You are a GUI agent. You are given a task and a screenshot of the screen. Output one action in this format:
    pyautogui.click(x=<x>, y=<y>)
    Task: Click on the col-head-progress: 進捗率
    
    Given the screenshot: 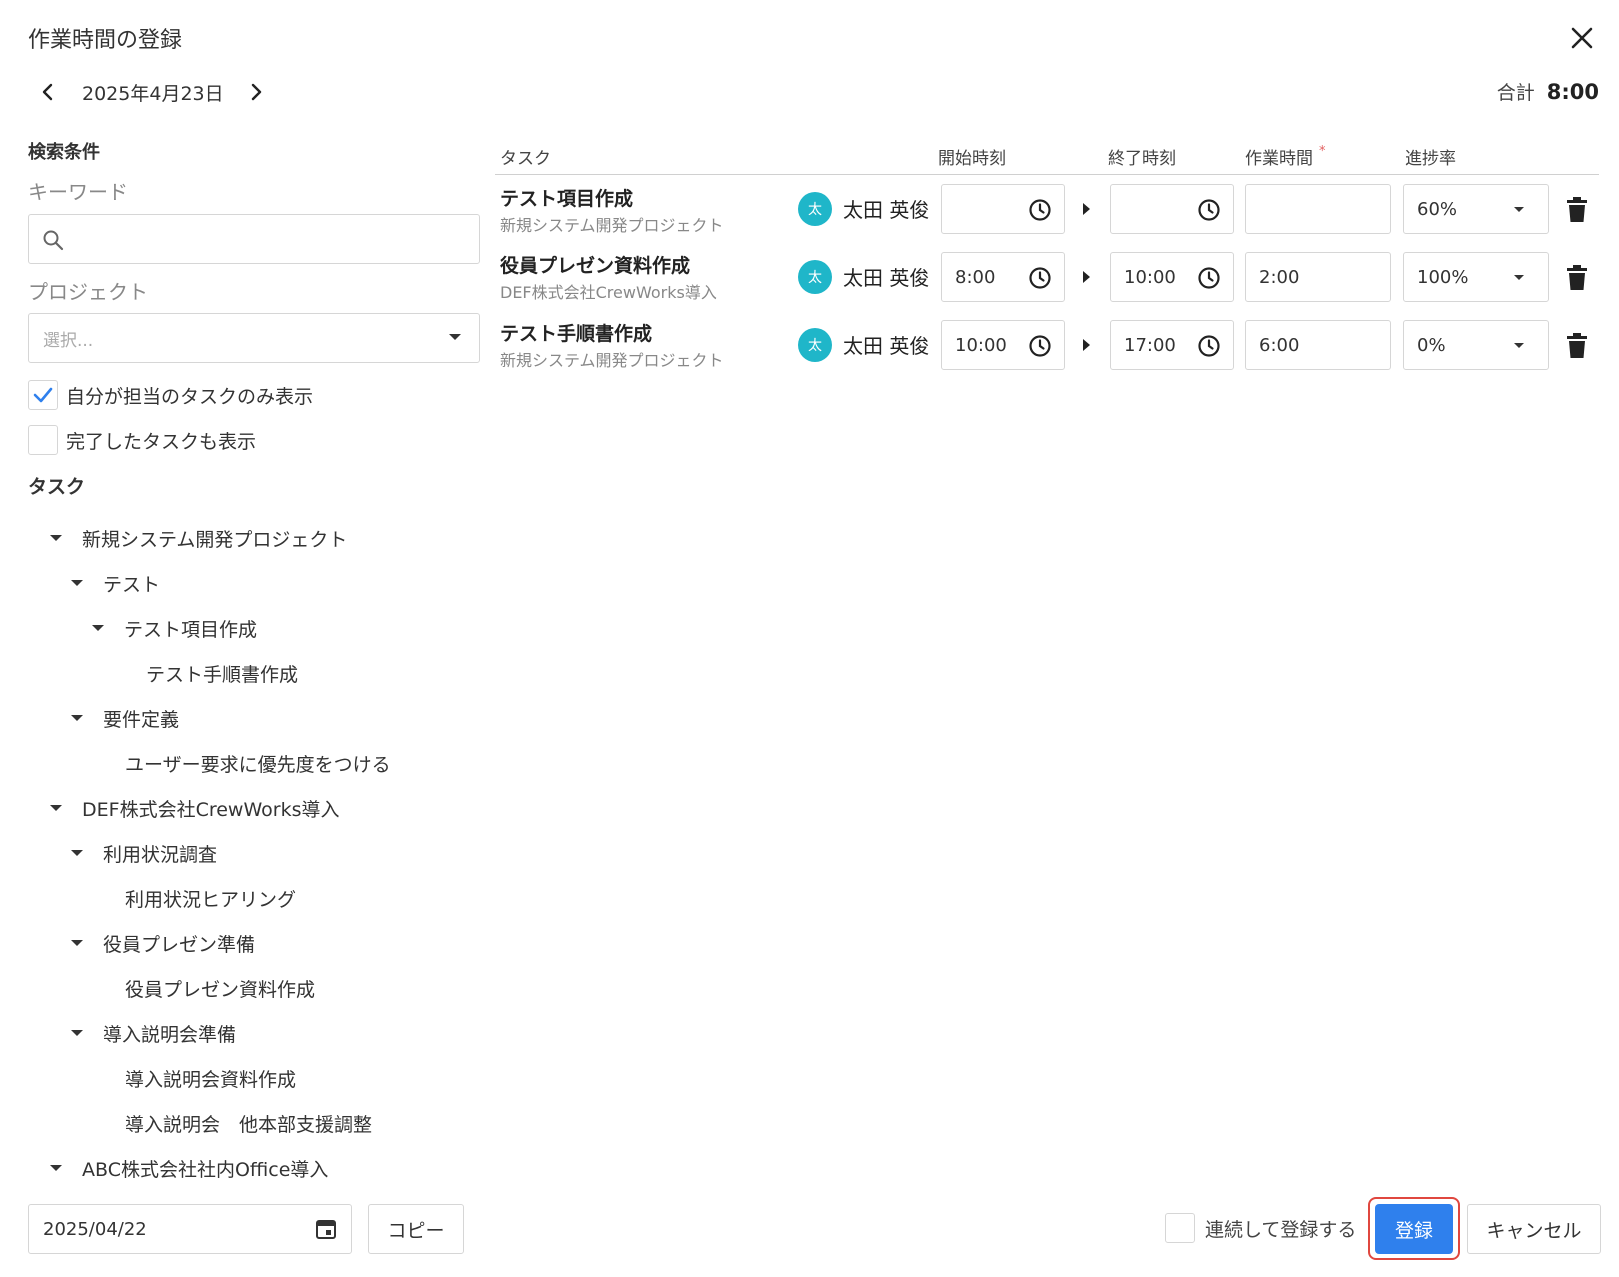 What is the action you would take?
    pyautogui.click(x=1430, y=159)
    